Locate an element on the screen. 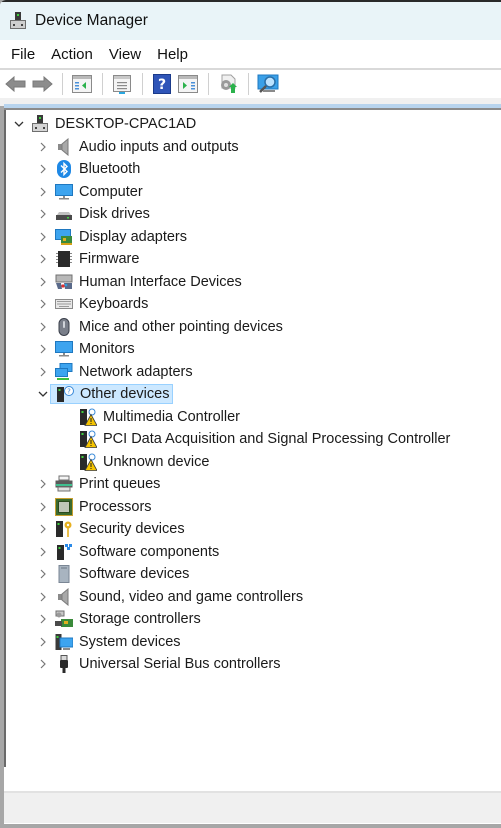 Image resolution: width=501 pixels, height=828 pixels. tree-category-software-components: Software components is located at coordinates (128, 552).